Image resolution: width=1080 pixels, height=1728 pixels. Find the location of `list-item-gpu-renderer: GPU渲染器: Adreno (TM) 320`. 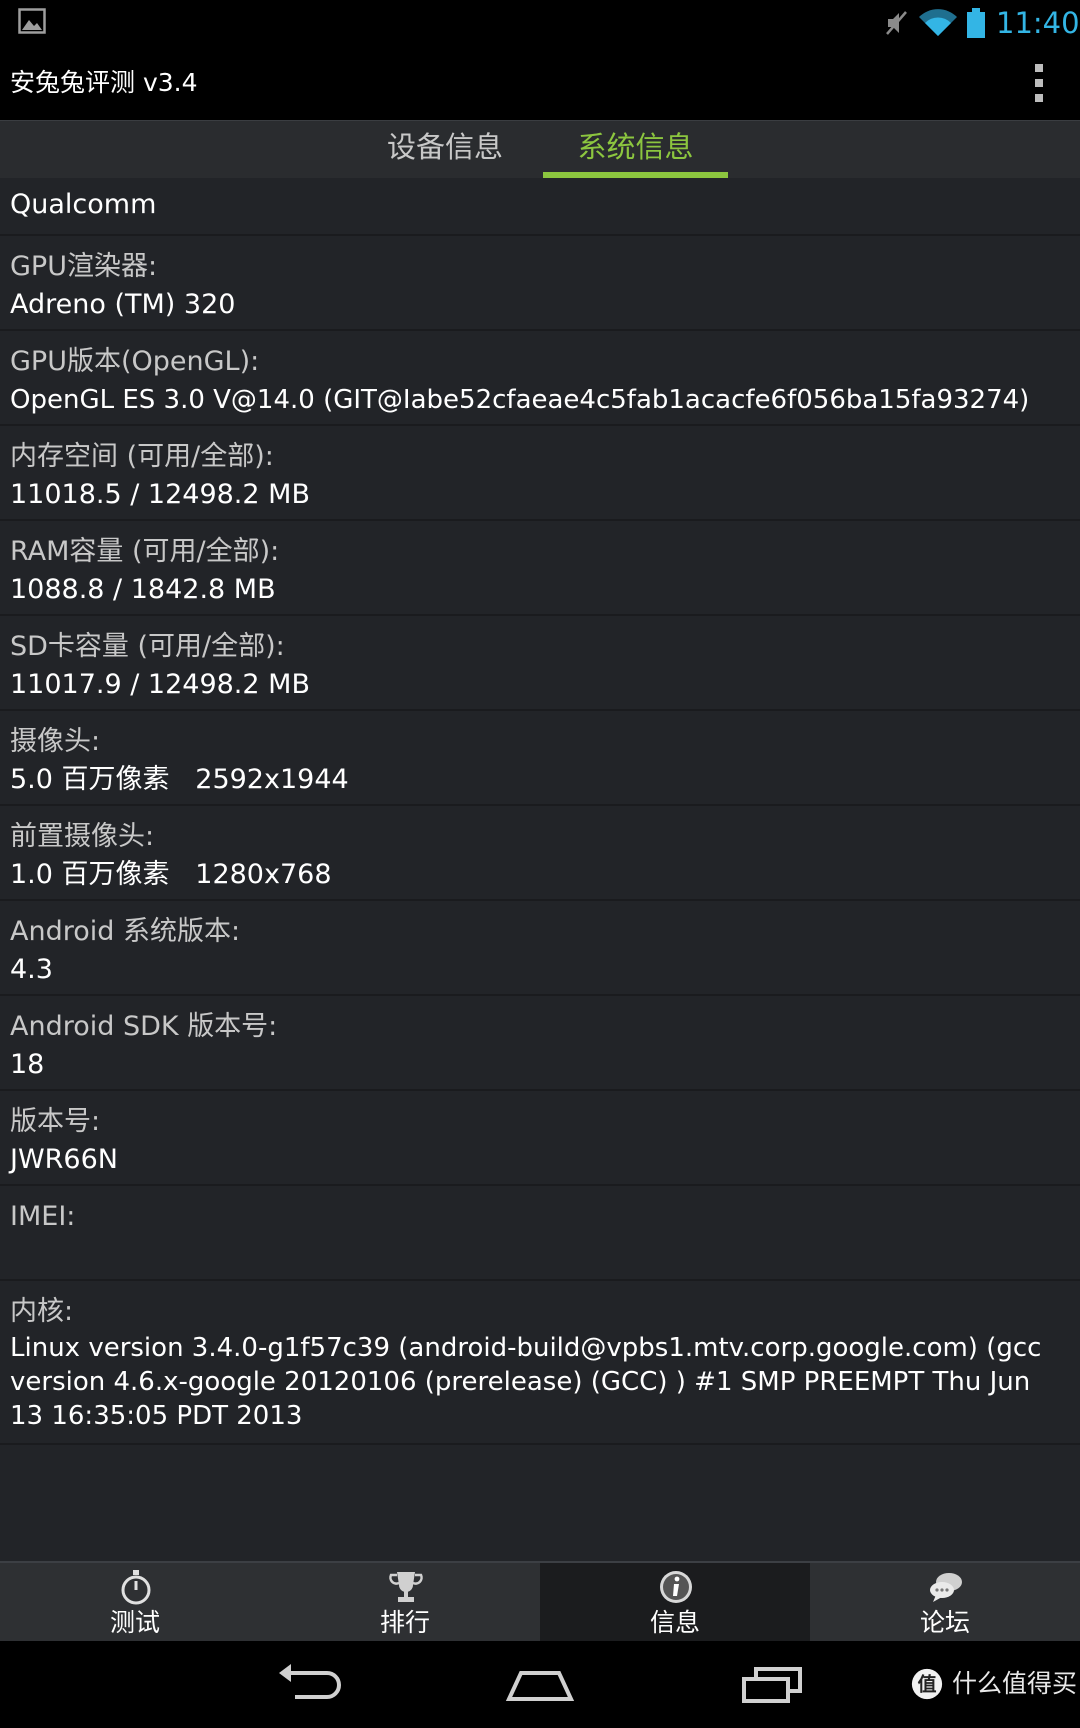

list-item-gpu-renderer: GPU渲染器: Adreno (TM) 320 is located at coordinates (540, 283).